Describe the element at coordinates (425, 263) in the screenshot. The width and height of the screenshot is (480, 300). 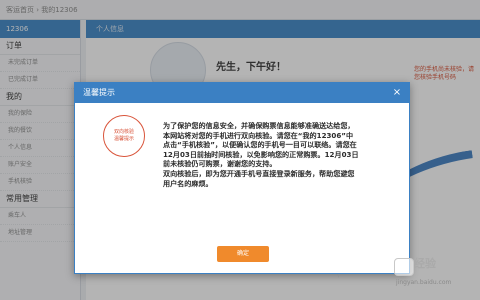
I see `watermark-text: 经验` at that location.